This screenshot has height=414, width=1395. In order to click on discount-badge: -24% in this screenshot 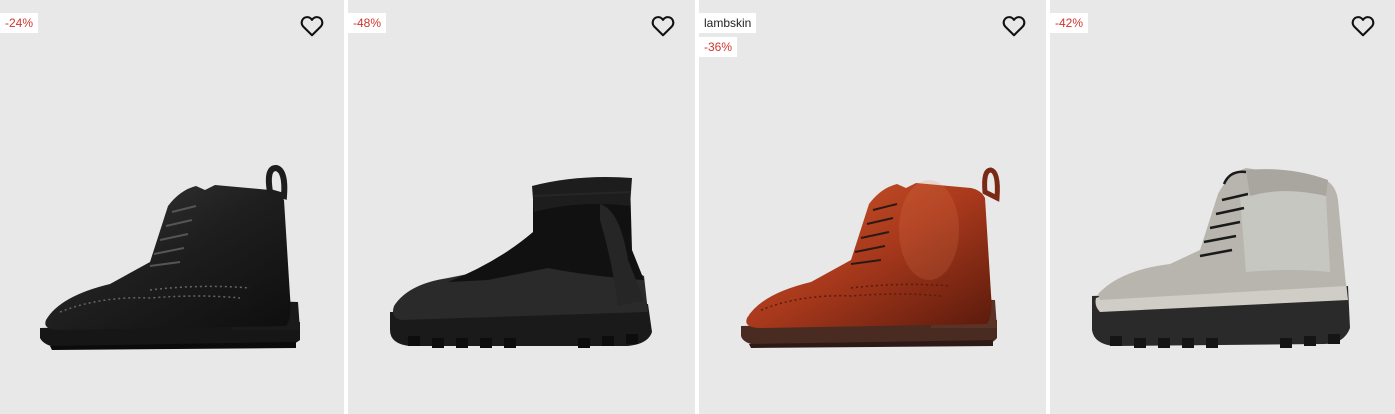, I will do `click(19, 23)`.